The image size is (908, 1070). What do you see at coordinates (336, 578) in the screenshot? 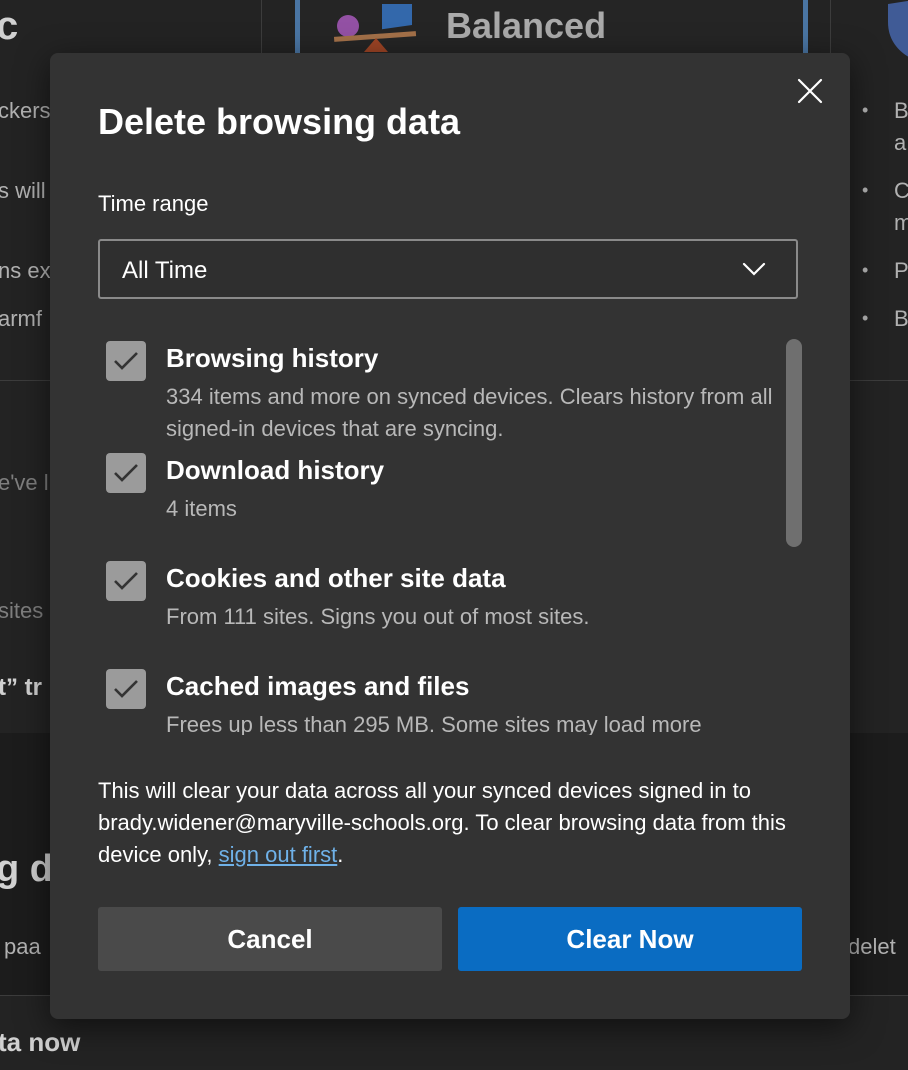
I see `item-label: Cookies and other site data` at bounding box center [336, 578].